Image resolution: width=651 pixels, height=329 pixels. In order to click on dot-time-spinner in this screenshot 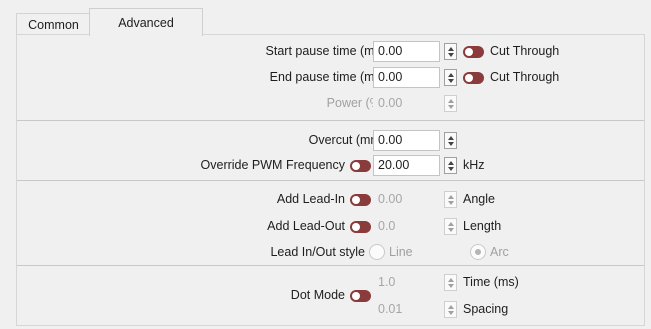, I will do `click(450, 282)`.